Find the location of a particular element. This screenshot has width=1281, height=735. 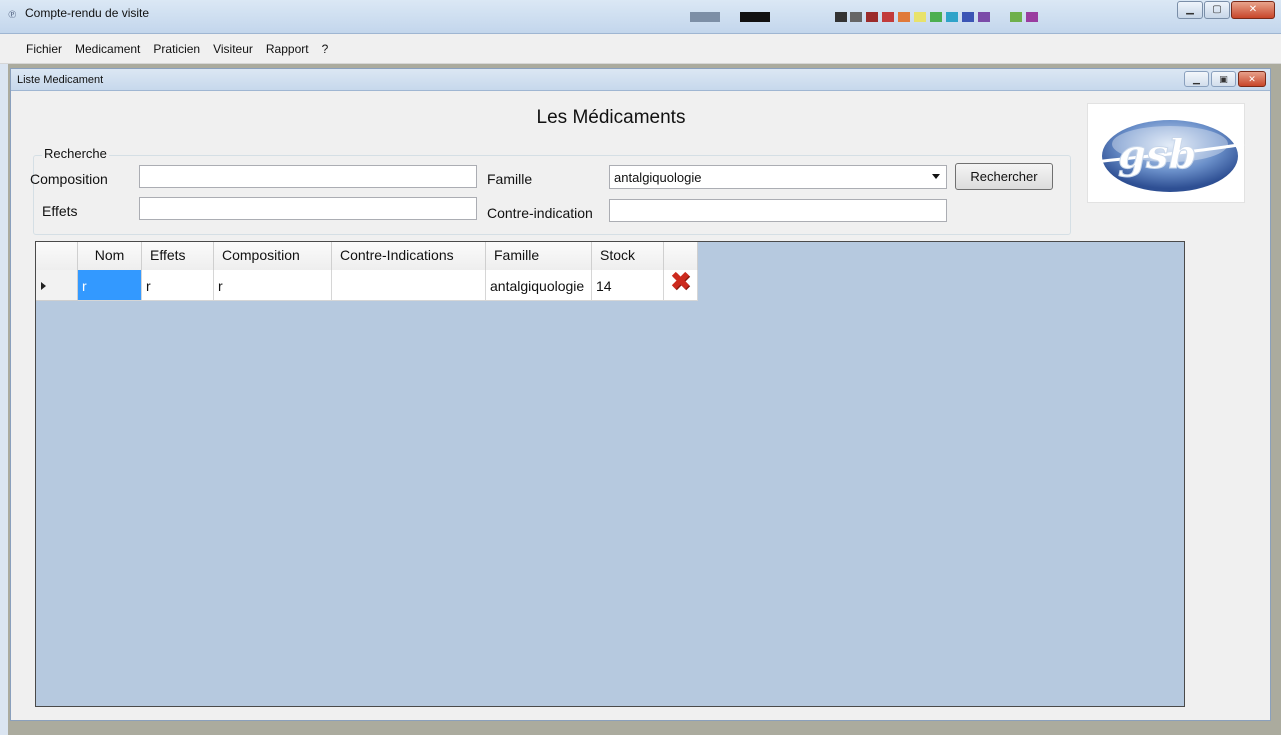

menu-help: ? is located at coordinates (325, 49).